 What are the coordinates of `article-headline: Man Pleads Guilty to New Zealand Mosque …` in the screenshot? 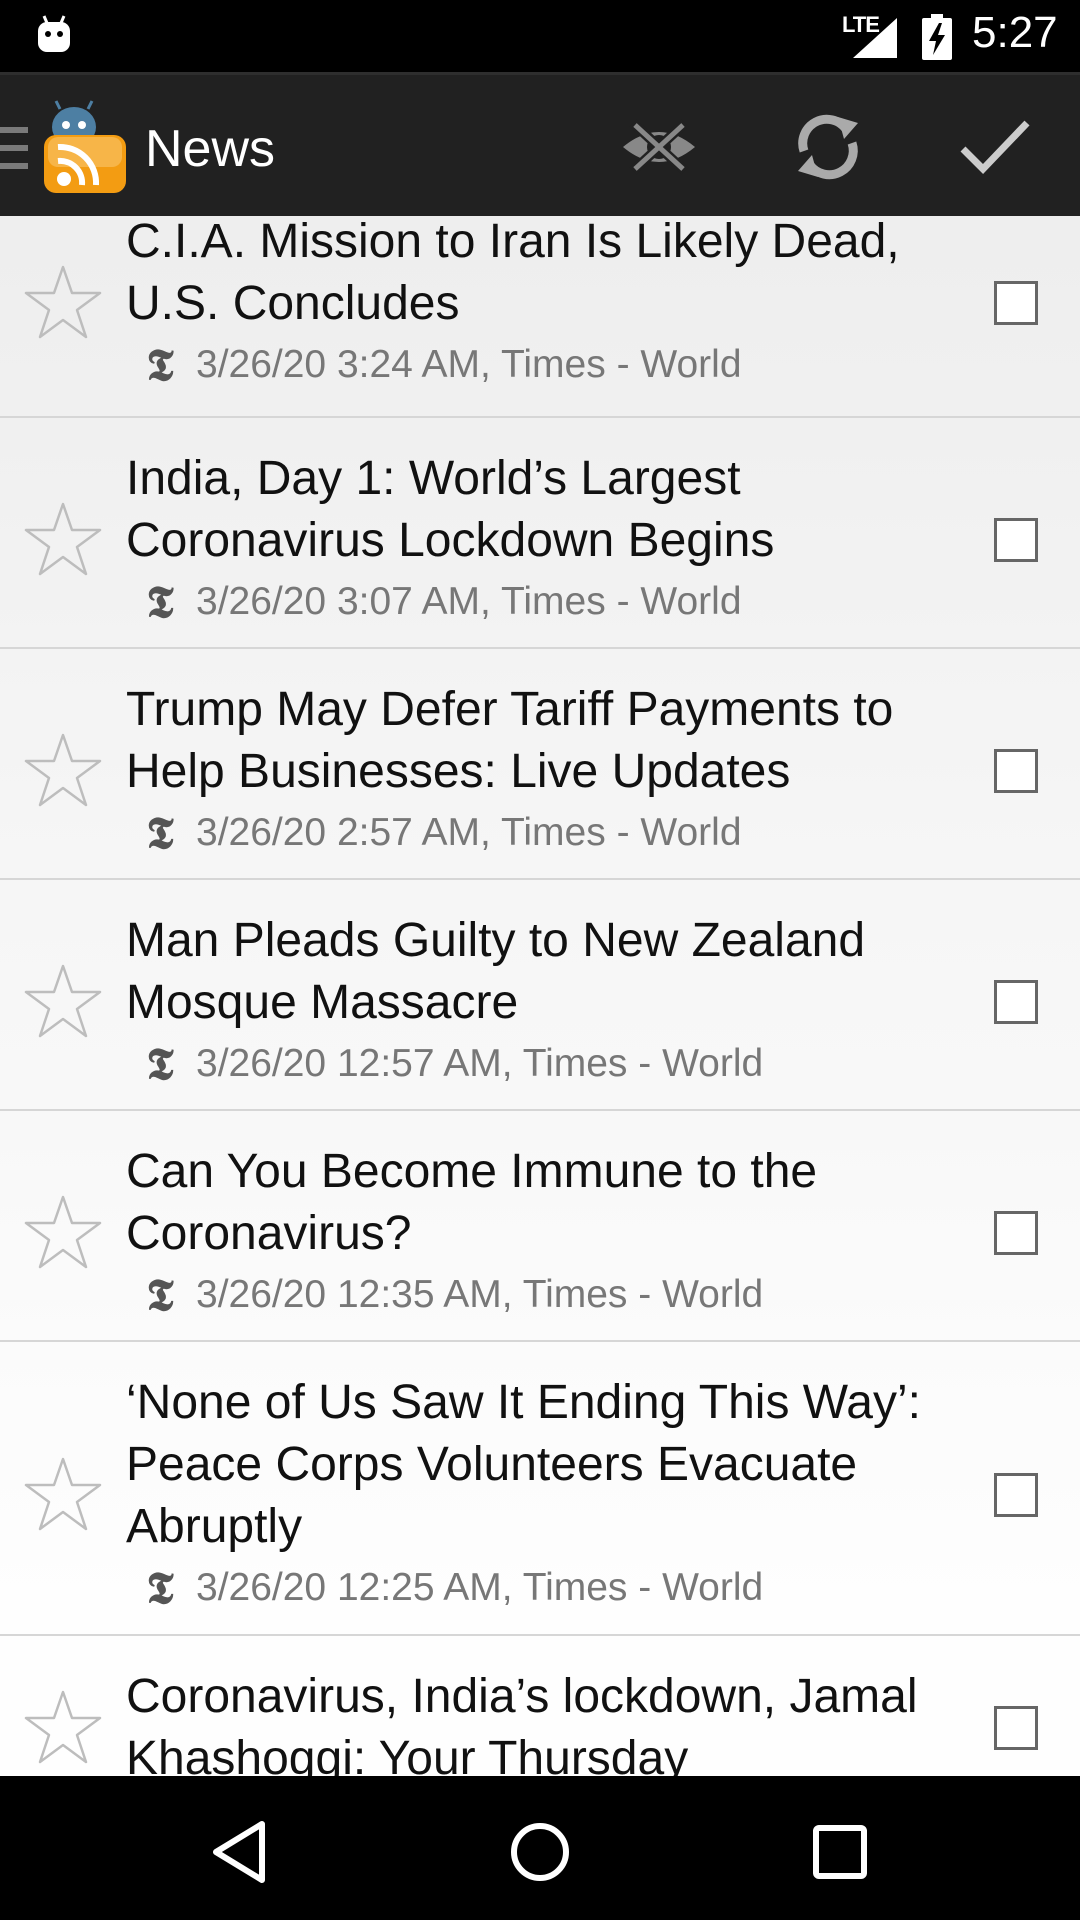 It's located at (546, 972).